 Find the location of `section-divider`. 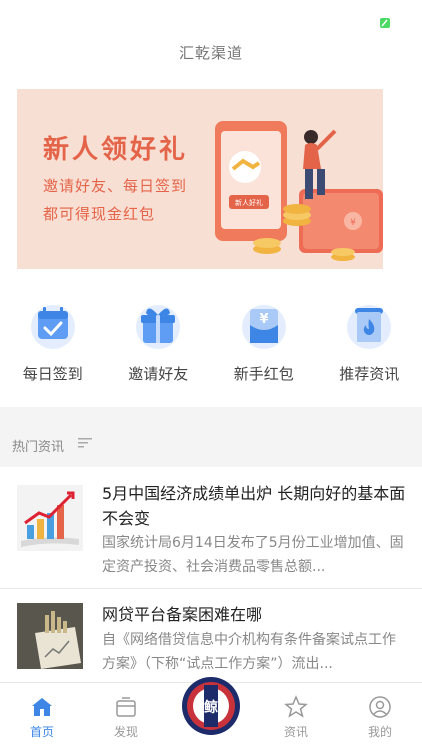

section-divider is located at coordinates (211, 414).